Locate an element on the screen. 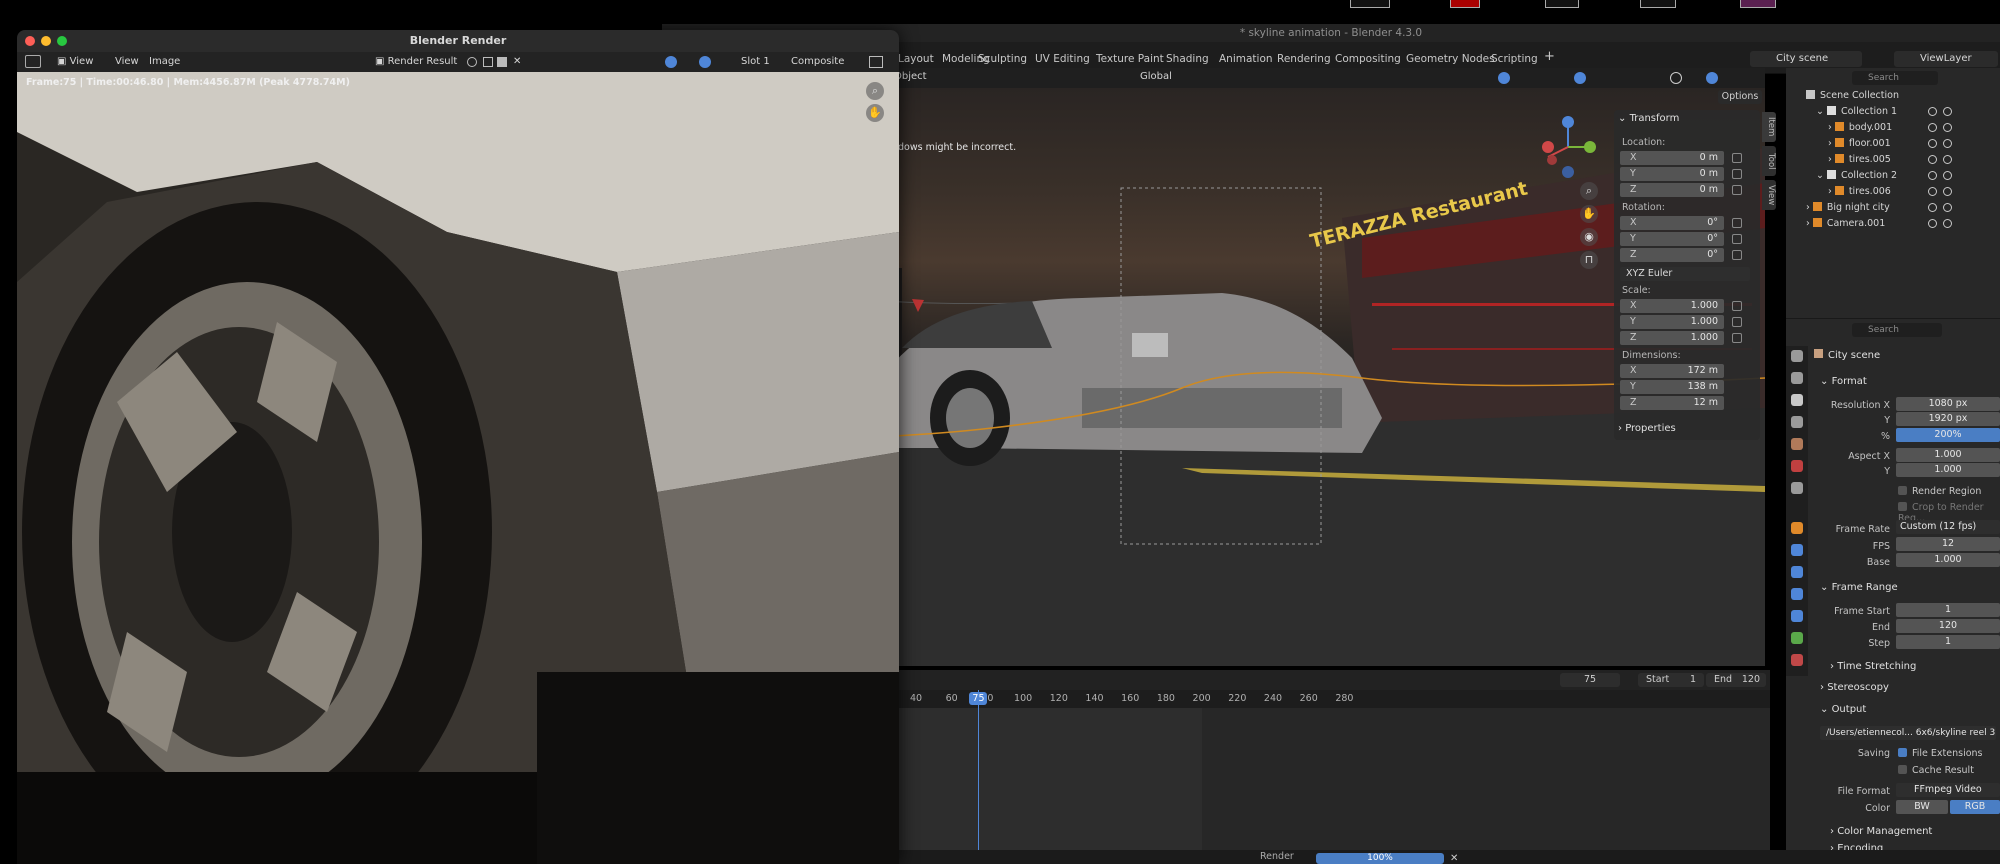  editor-type-icon is located at coordinates (33, 61).